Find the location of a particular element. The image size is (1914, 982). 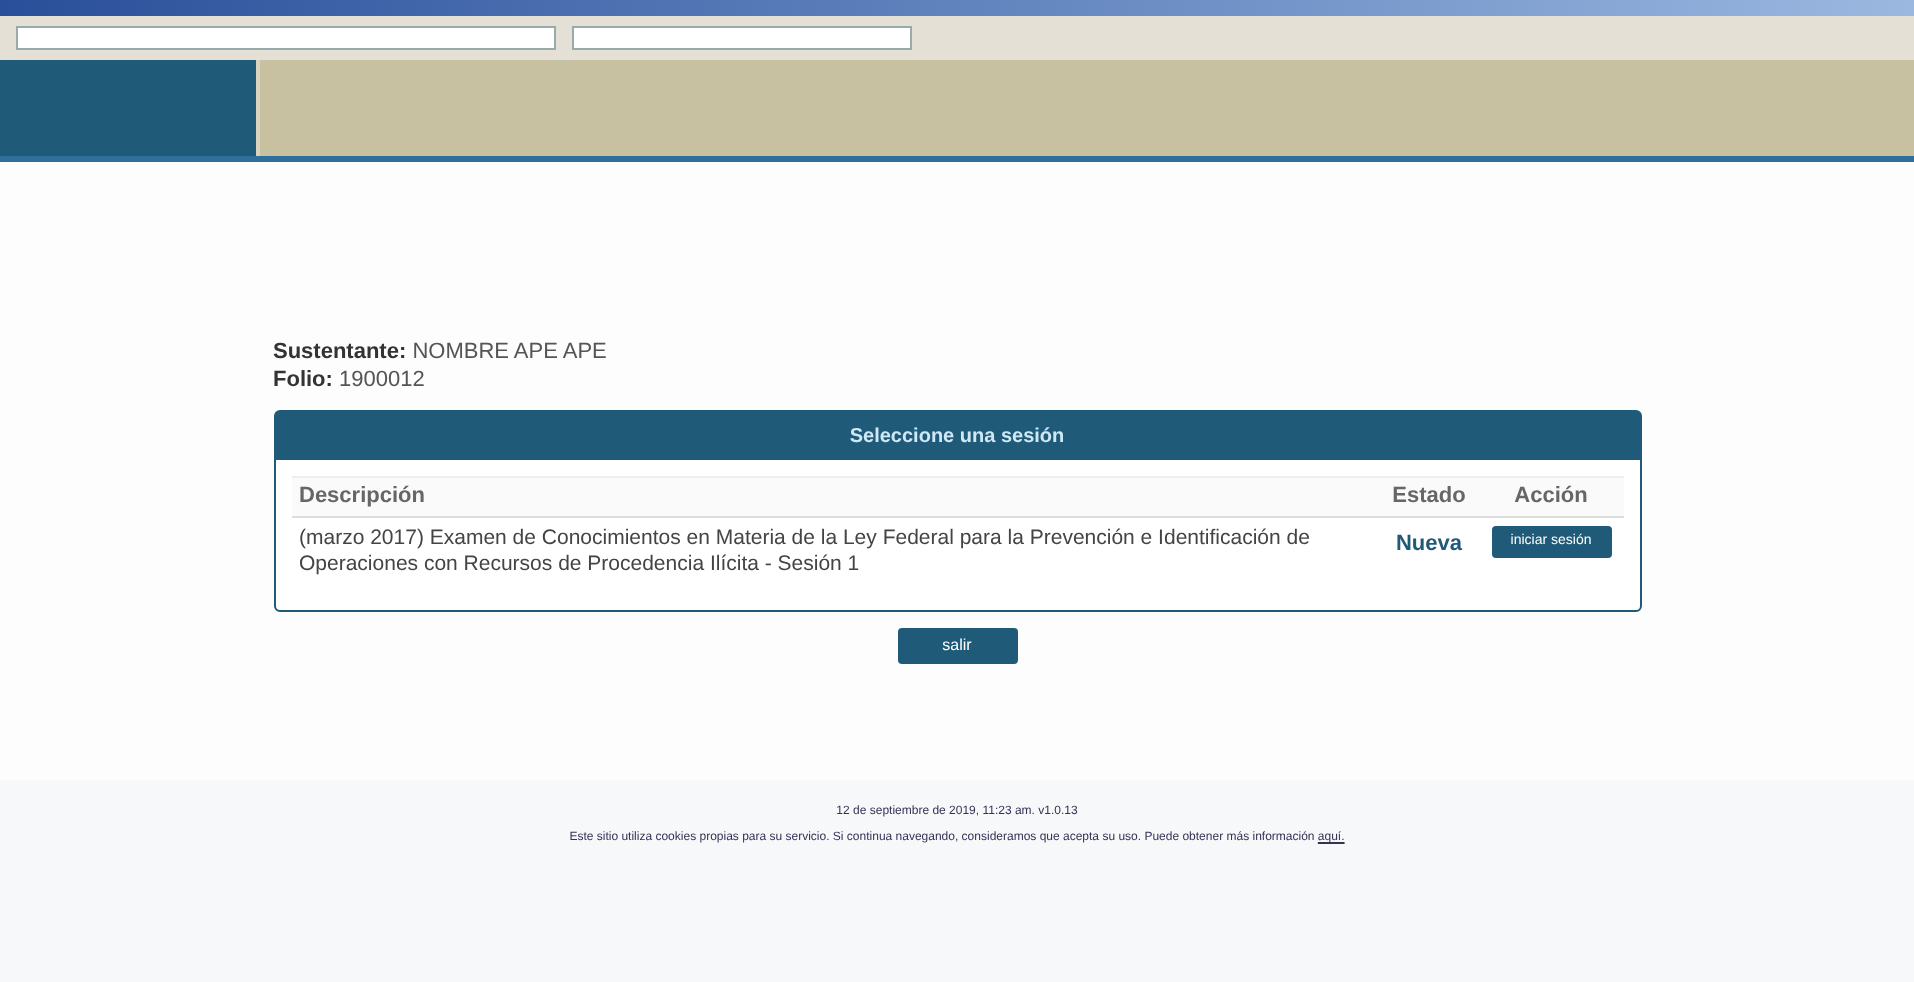

candidate-name: Sustentante: NOMBRE APE APE is located at coordinates (441, 352).